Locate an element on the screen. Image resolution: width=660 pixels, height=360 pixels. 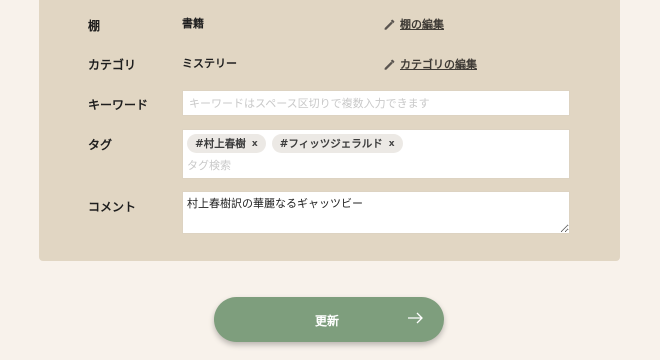
tag-chip: #村上春樹 x is located at coordinates (226, 143).